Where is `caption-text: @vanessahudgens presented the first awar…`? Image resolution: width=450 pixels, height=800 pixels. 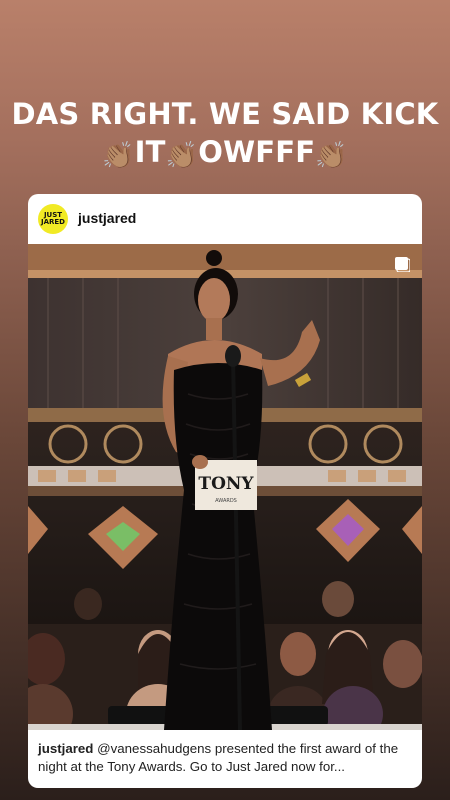
caption-text: @vanessahudgens presented the first awar… is located at coordinates (218, 757).